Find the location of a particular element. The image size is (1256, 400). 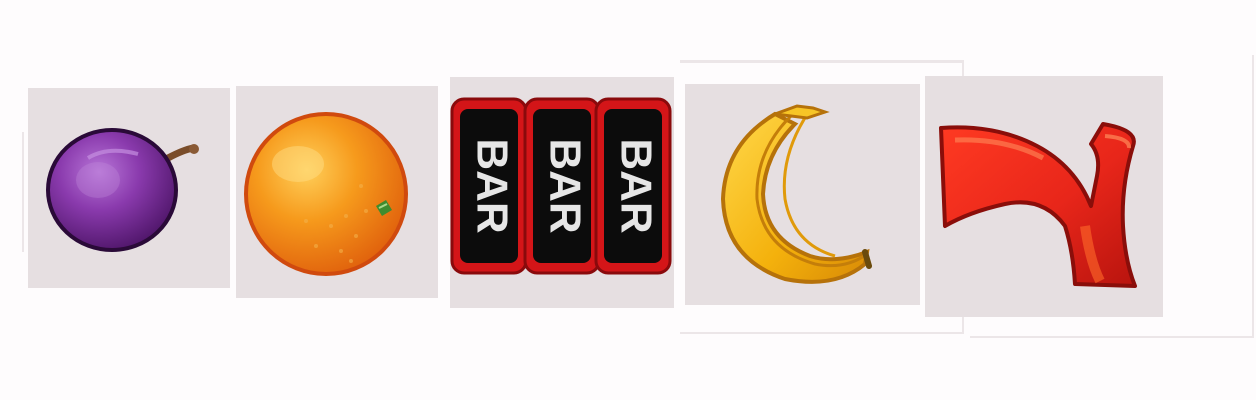

reel-symbol-plum is located at coordinates (129, 188).